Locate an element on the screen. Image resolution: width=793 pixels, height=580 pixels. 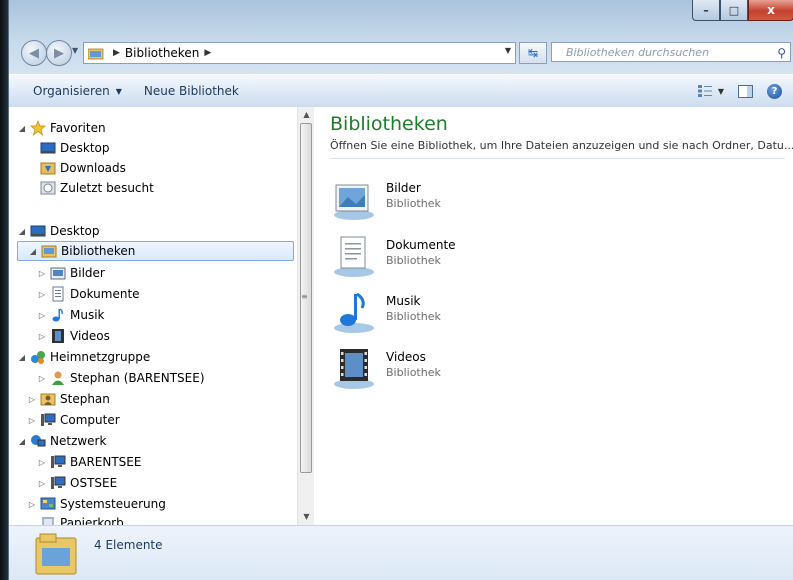
nav-item-music: ▷ Musik is located at coordinates (167, 315).